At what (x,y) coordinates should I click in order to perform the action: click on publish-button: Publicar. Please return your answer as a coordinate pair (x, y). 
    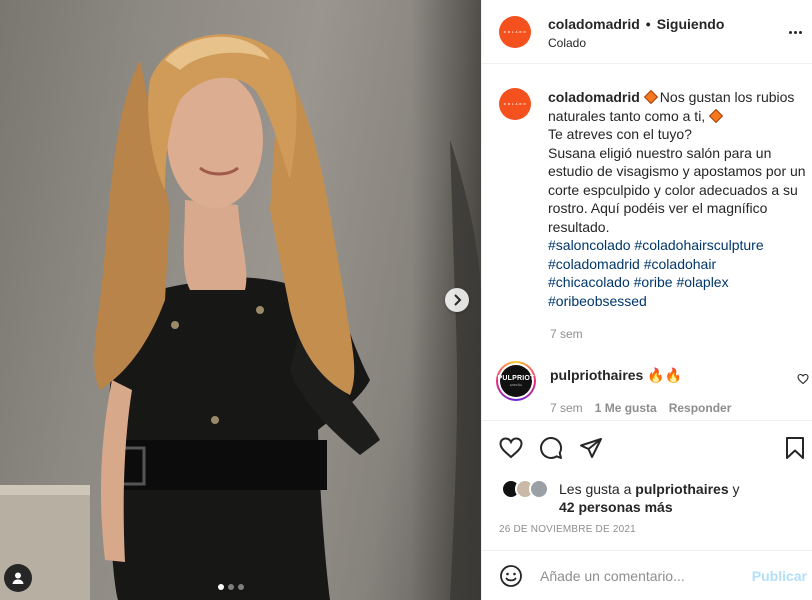
    Looking at the image, I should click on (779, 576).